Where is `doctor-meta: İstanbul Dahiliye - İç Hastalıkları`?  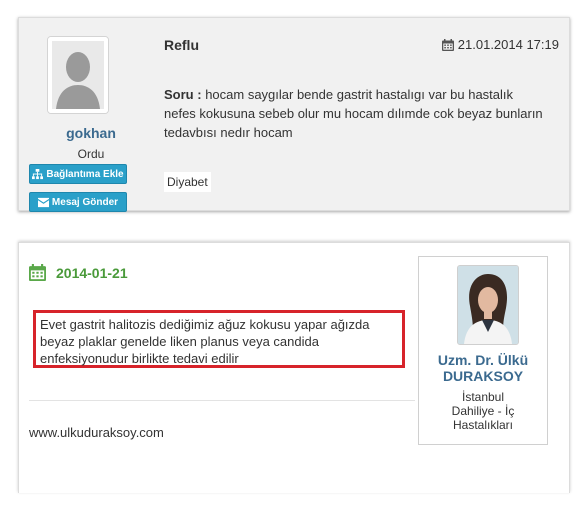 doctor-meta: İstanbul Dahiliye - İç Hastalıkları is located at coordinates (483, 411).